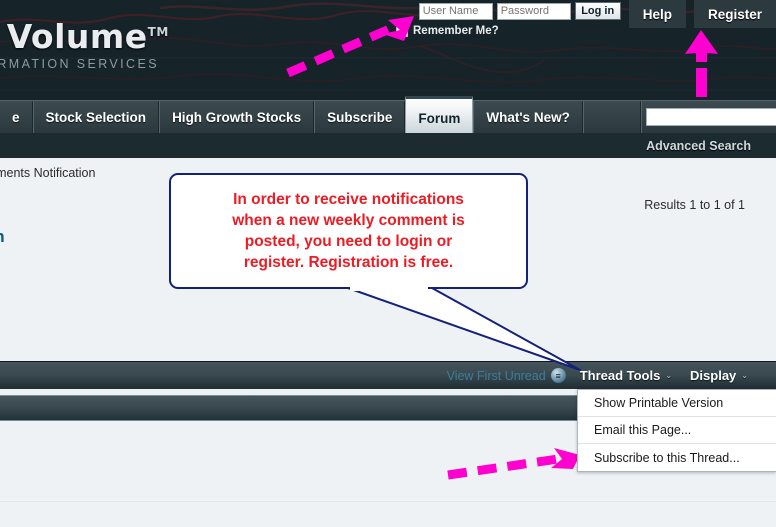 Image resolution: width=776 pixels, height=527 pixels. I want to click on content-divider, so click(388, 501).